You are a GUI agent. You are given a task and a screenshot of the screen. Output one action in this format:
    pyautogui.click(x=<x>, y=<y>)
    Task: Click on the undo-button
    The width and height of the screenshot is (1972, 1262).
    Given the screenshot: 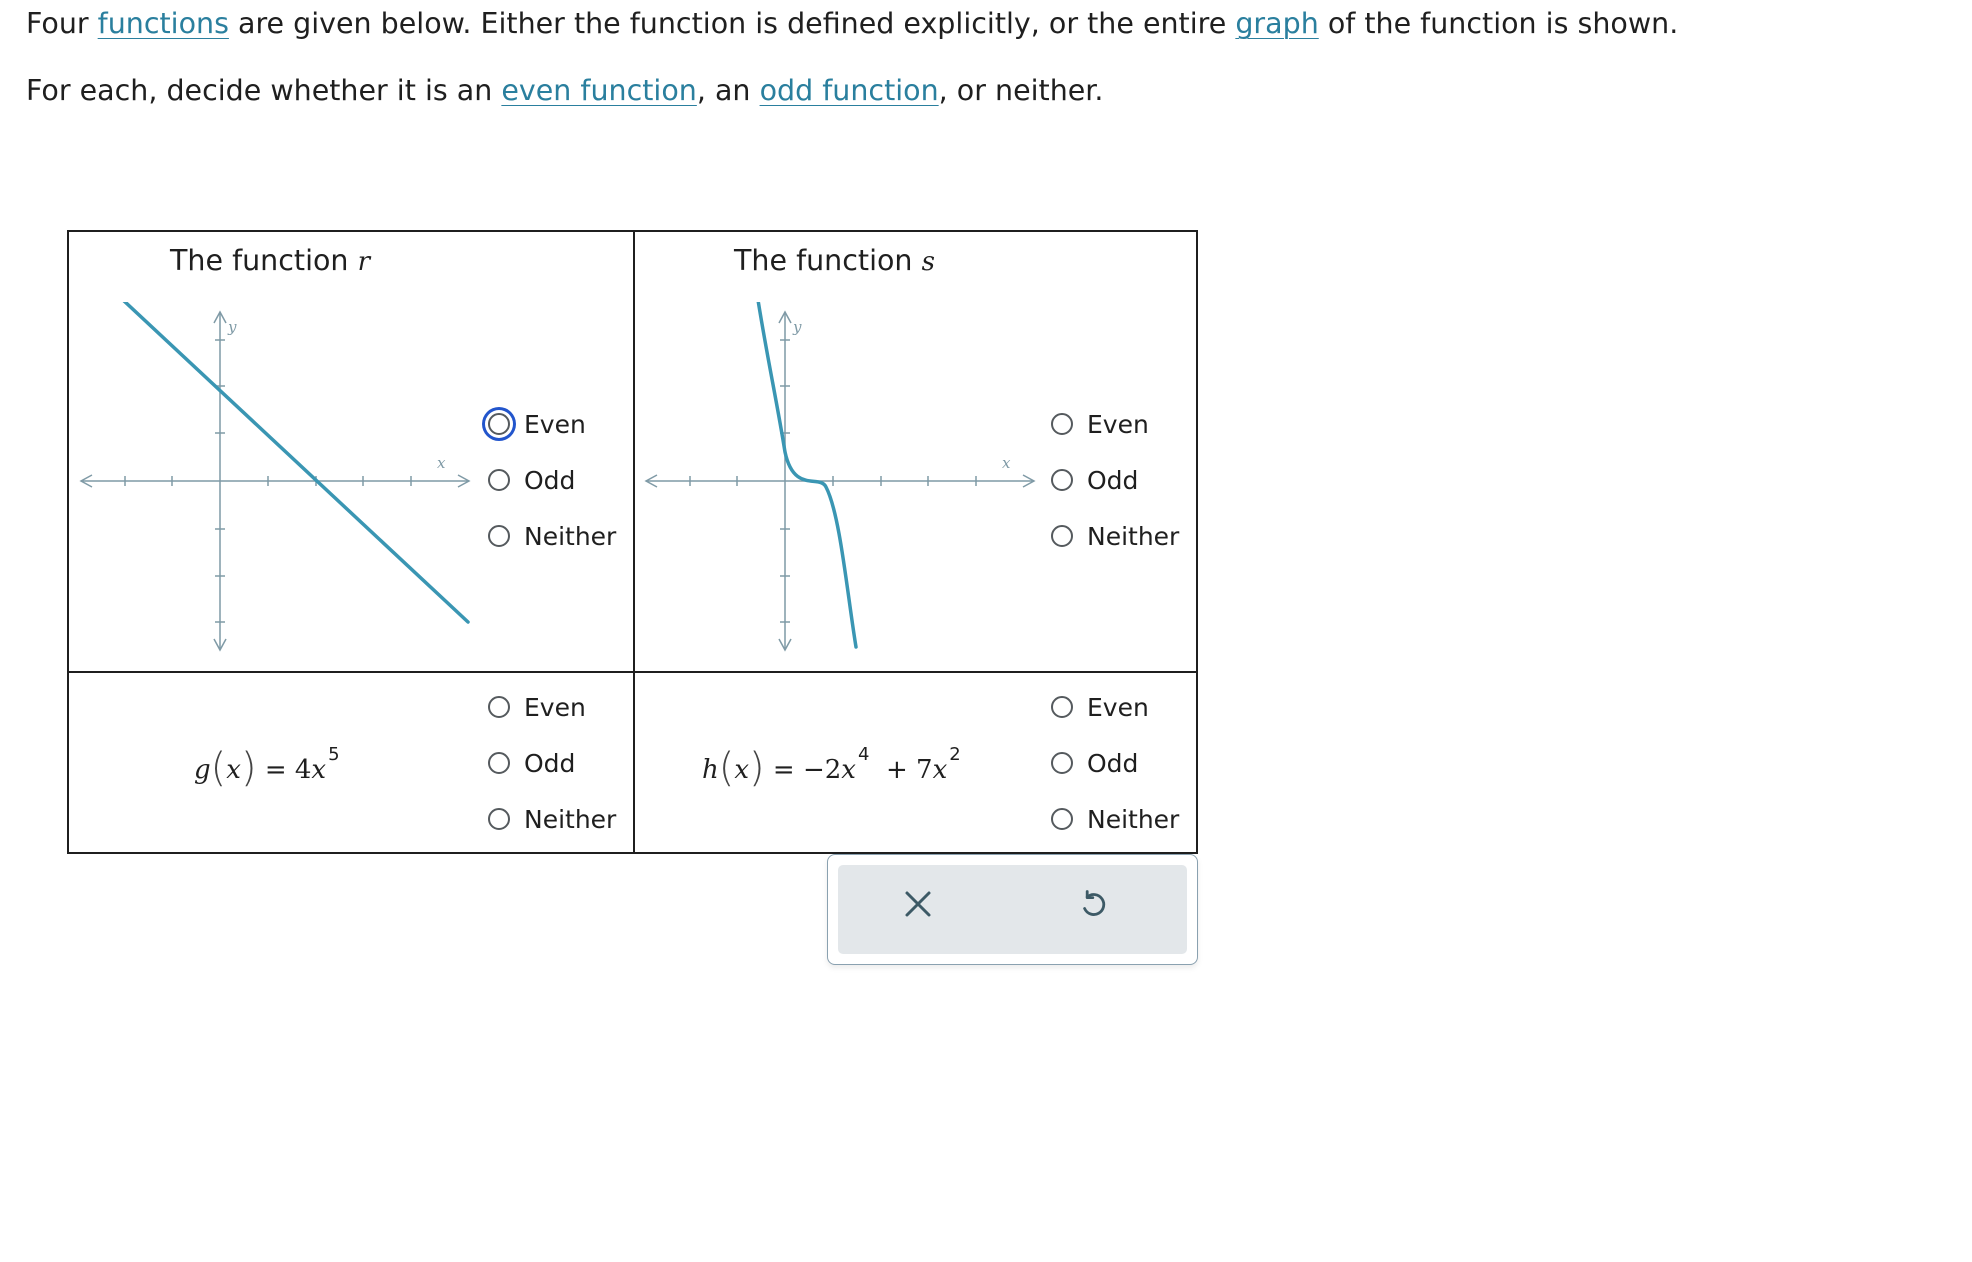 What is the action you would take?
    pyautogui.click(x=1093, y=904)
    